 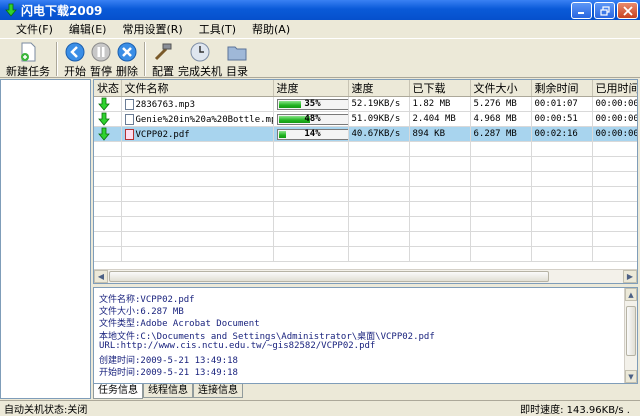 I want to click on progress-cell: 35%, so click(x=311, y=104).